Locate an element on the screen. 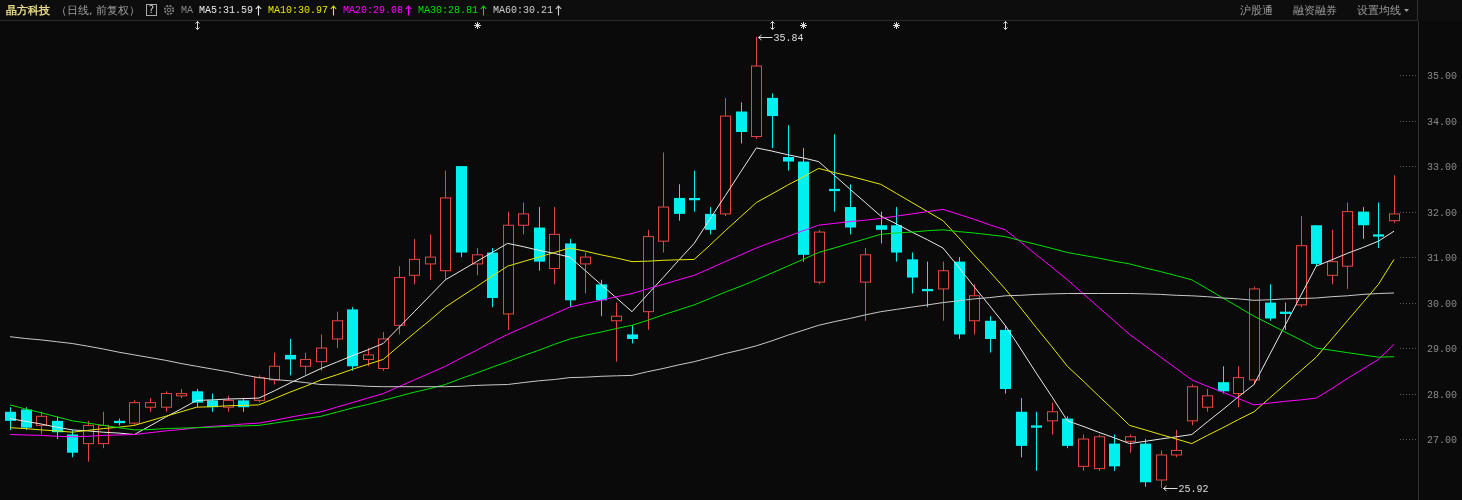  menu-link: 沪股通 is located at coordinates (1256, 10).